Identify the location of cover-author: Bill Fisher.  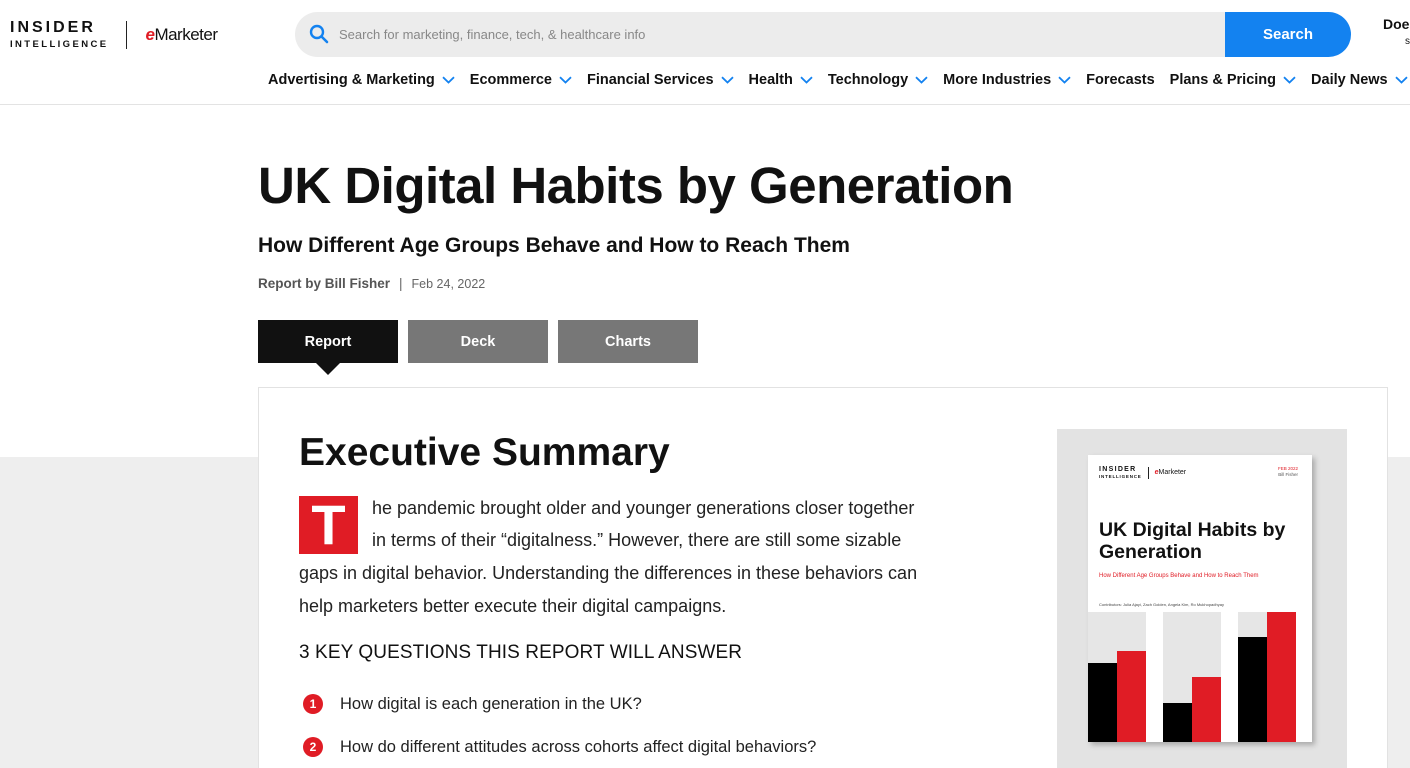
(1288, 474).